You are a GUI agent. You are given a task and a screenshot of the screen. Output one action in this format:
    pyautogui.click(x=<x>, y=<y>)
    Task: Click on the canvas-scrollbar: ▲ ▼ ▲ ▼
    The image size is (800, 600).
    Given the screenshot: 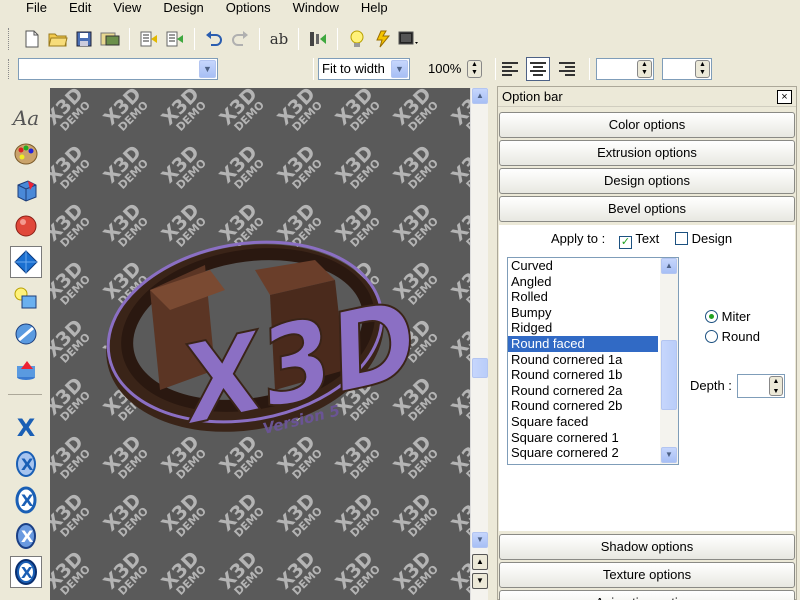 What is the action you would take?
    pyautogui.click(x=479, y=344)
    